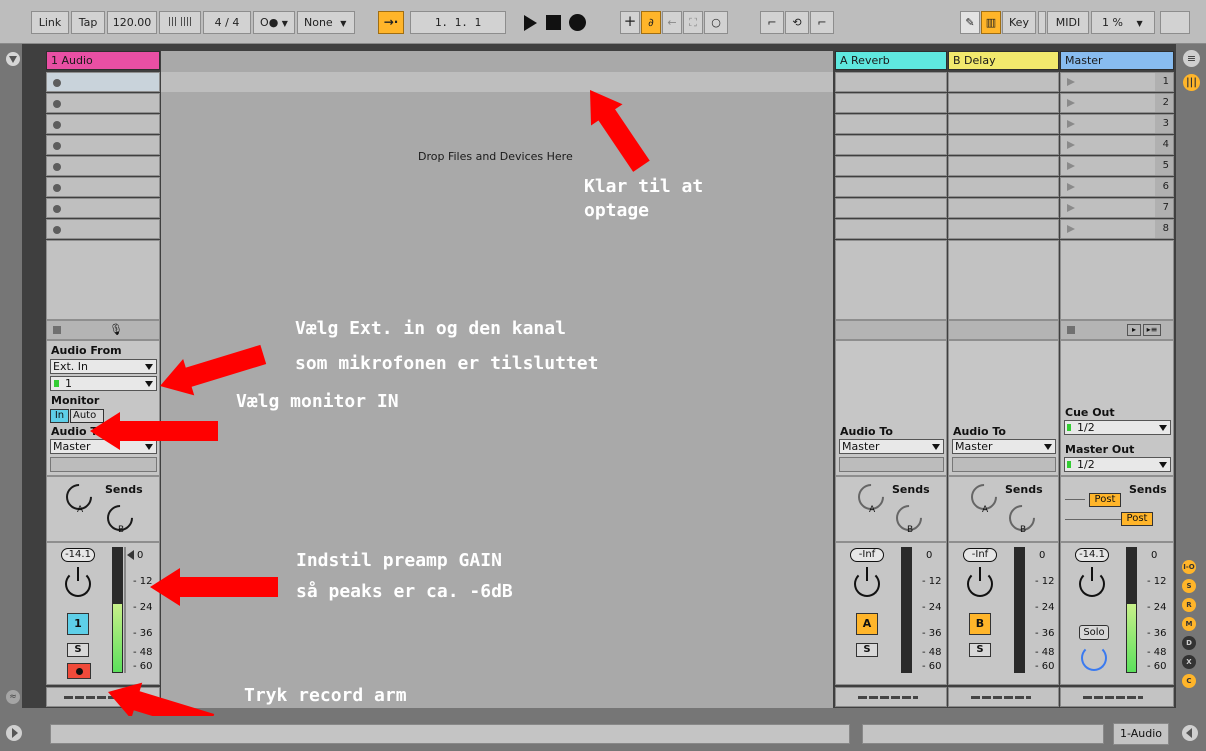 This screenshot has height=751, width=1206. Describe the element at coordinates (1152, 330) in the screenshot. I see `mixer-toggle-button: ▸≡` at that location.